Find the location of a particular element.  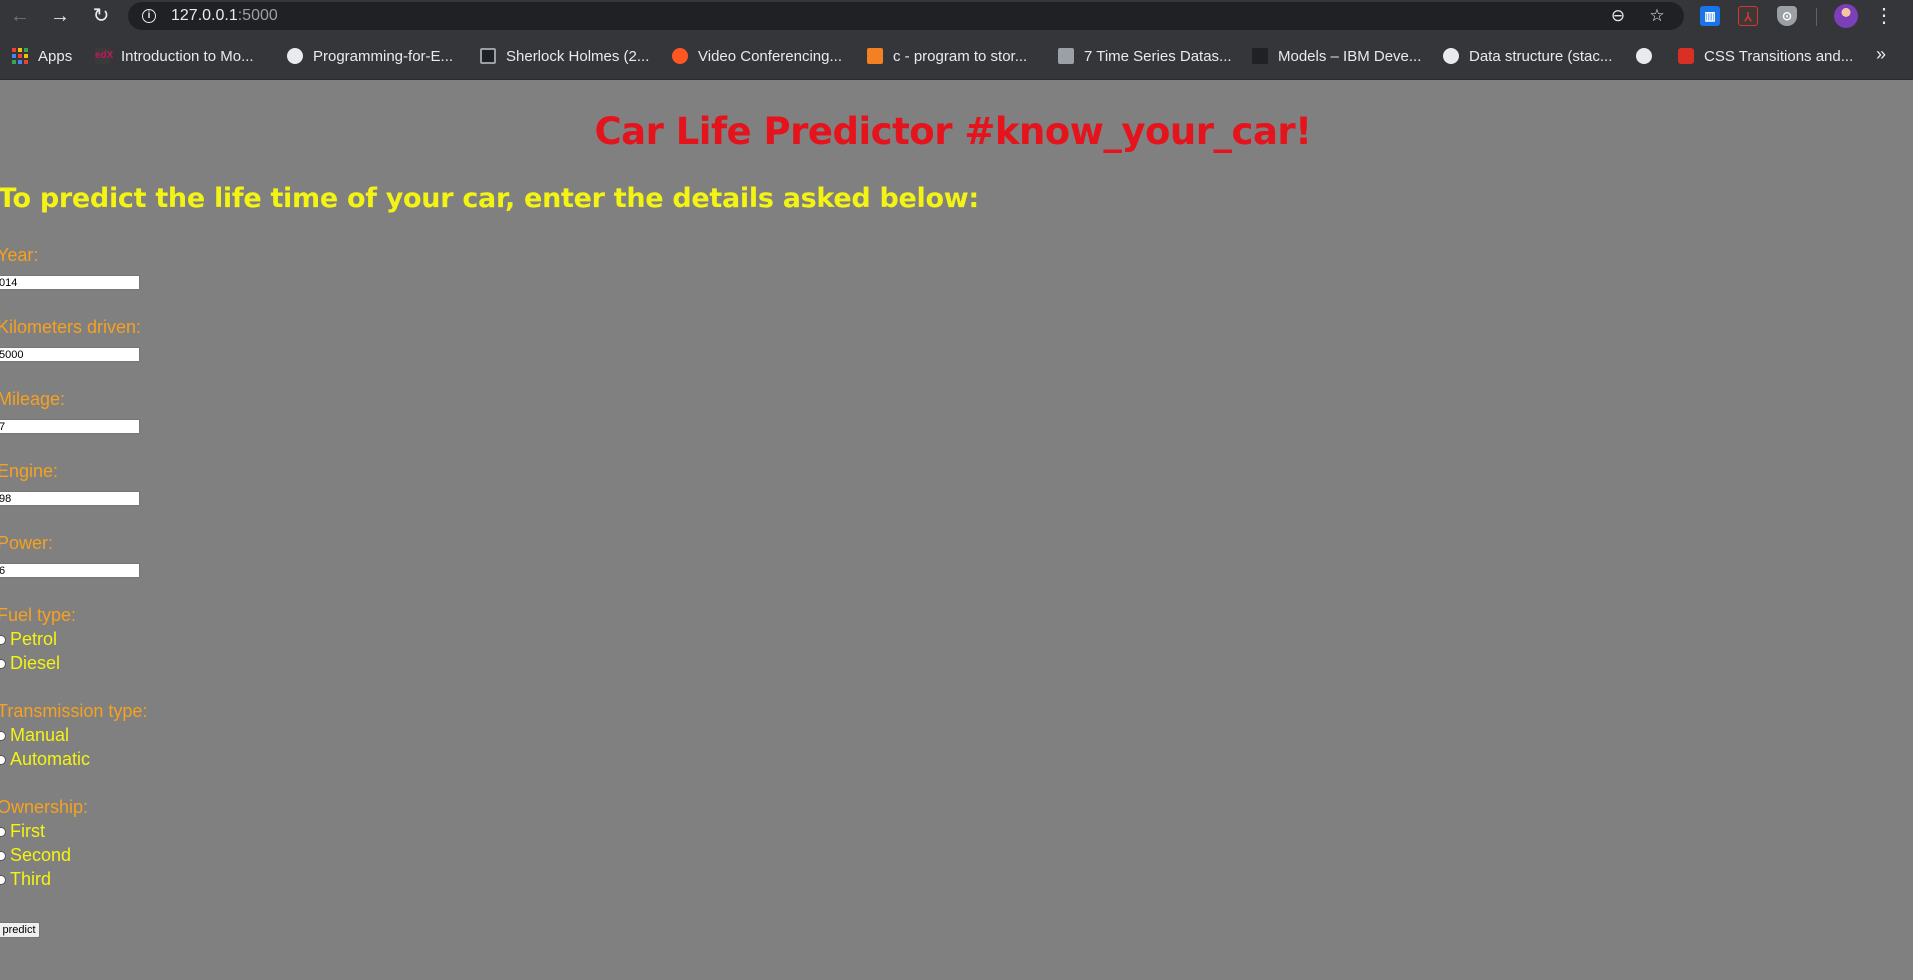

bookmarks-overflow-chevron-icon: » is located at coordinates (1881, 54).